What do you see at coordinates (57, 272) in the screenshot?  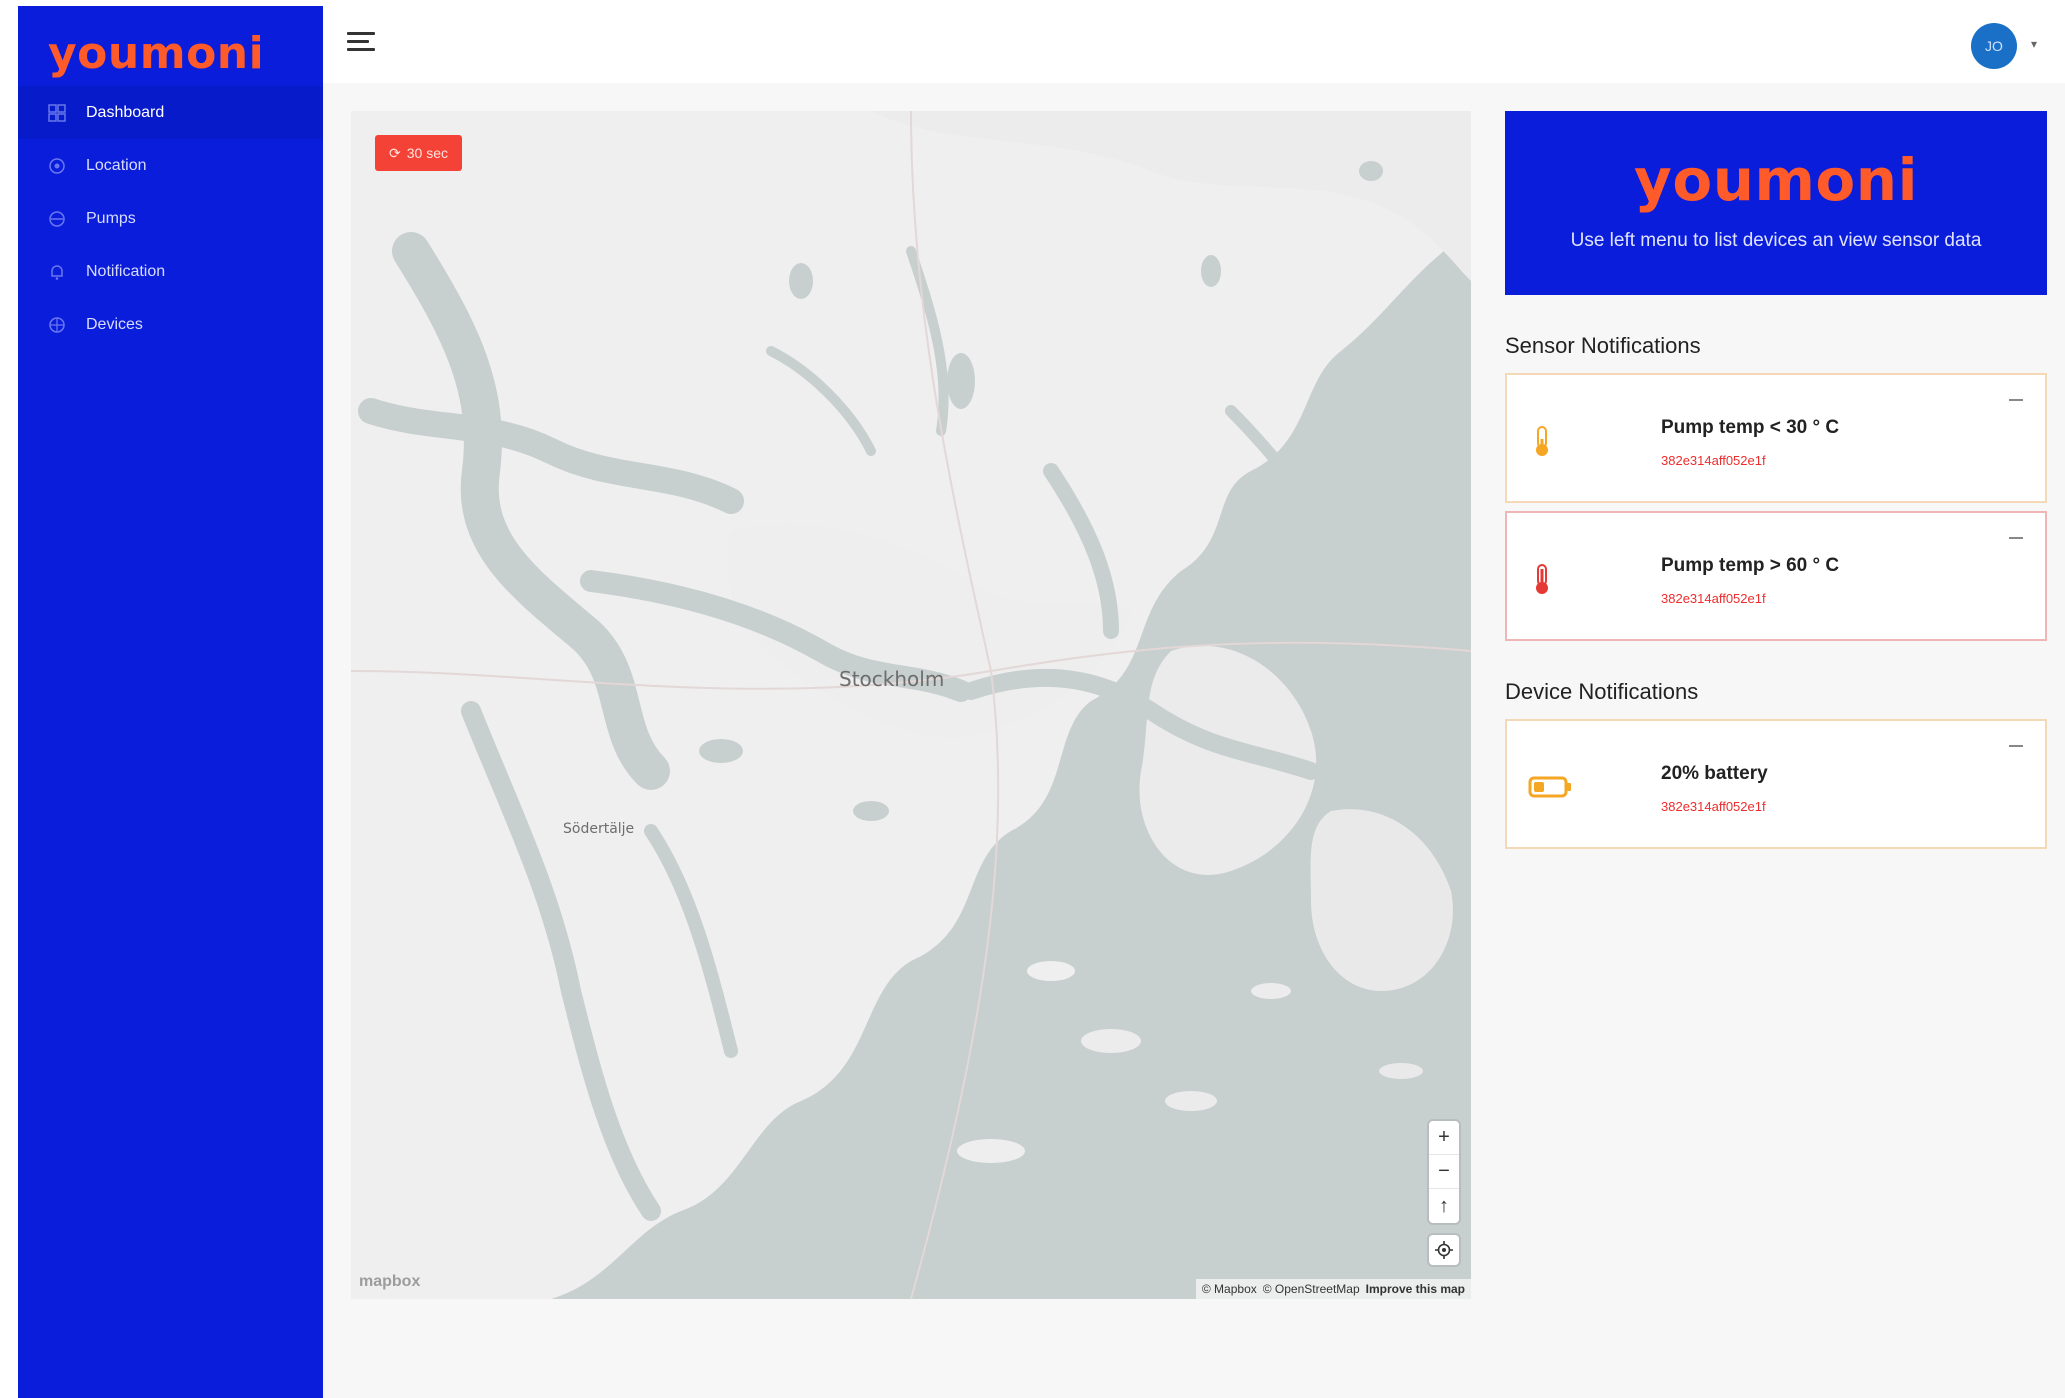 I see `bell-icon` at bounding box center [57, 272].